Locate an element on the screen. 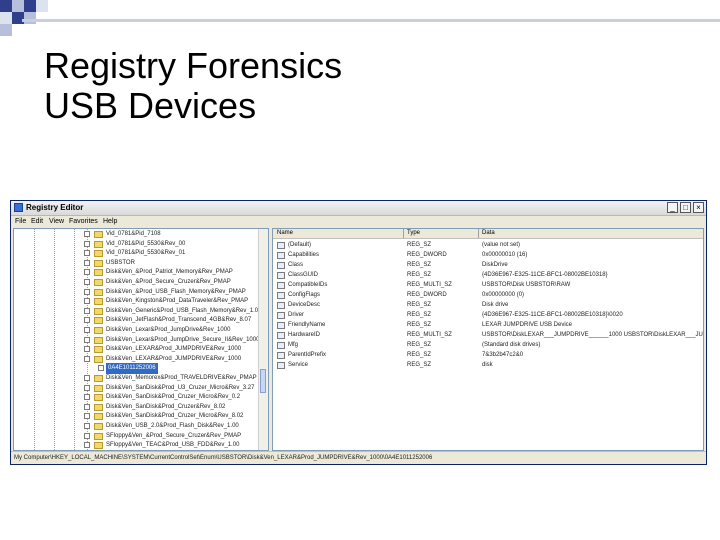  tree-item: SFloppy&Ven_TEAC&Prod_USB_FDD&Rev_1.00 is located at coordinates (139, 445).